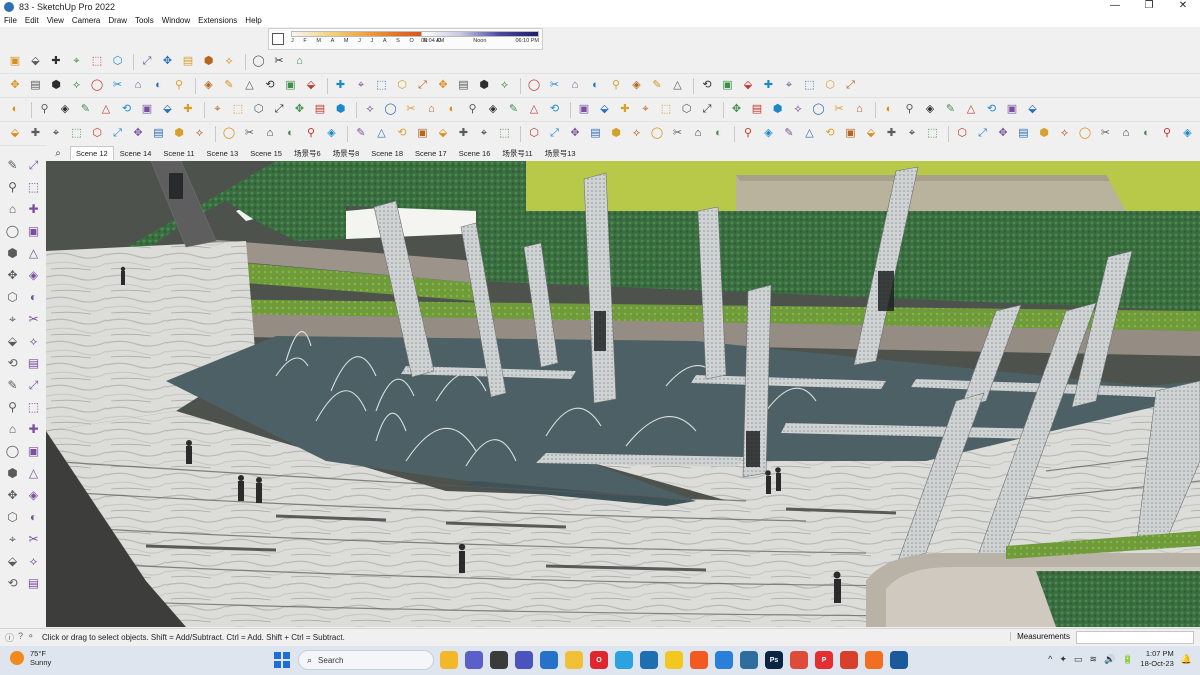  I want to click on menu-extensions: Extensions, so click(217, 20).